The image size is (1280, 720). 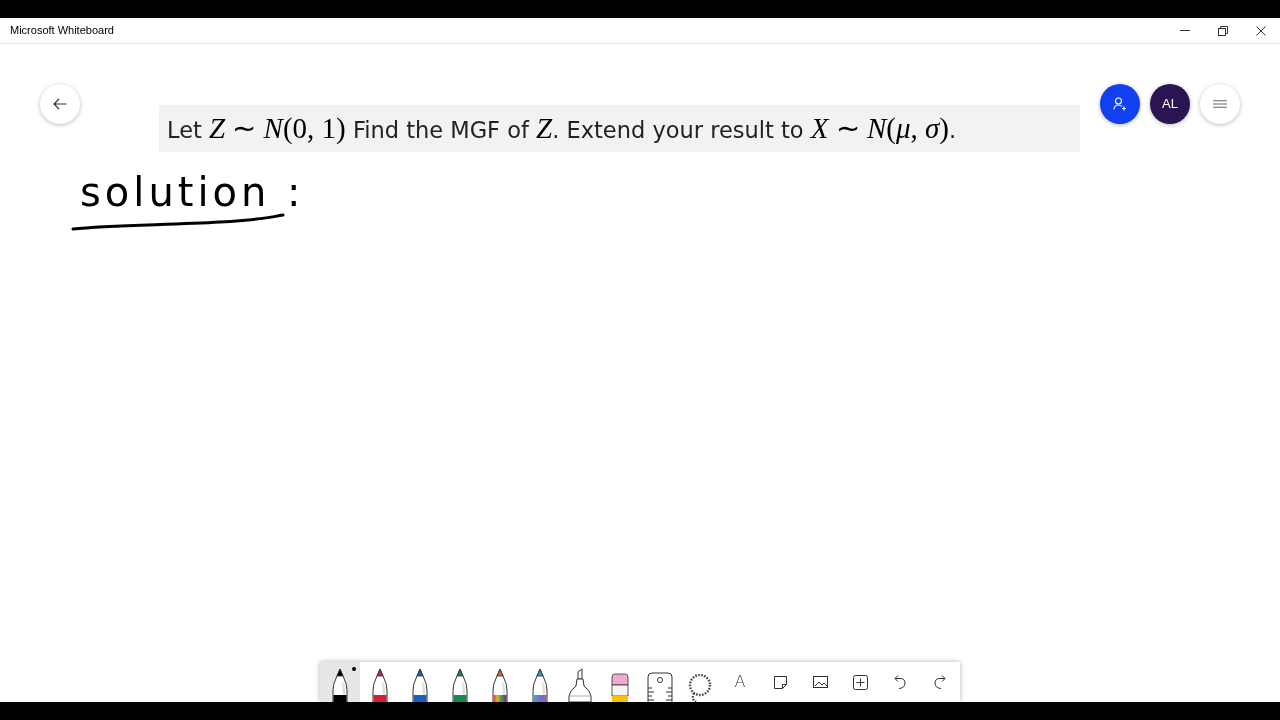 What do you see at coordinates (820, 682) in the screenshot?
I see `image-icon` at bounding box center [820, 682].